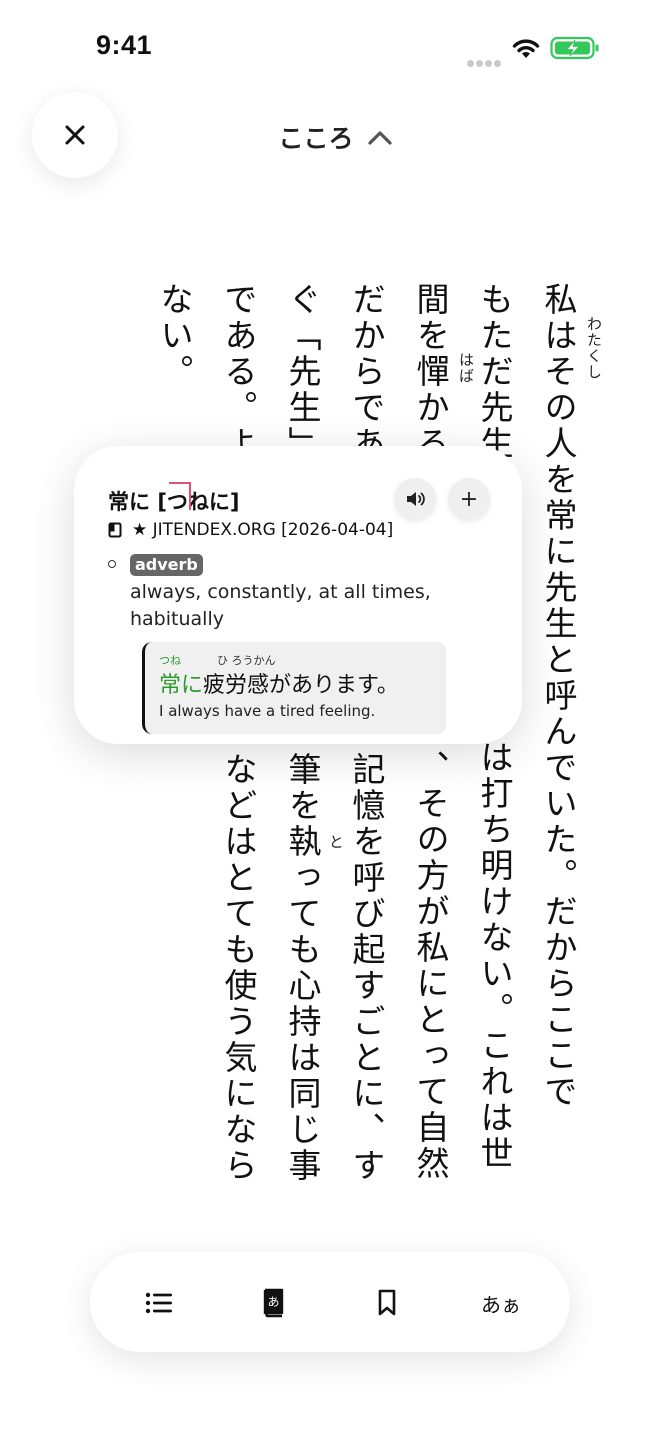  What do you see at coordinates (430, 966) in the screenshot?
I see `text-column-3-lower: 、その方が私にとって自然` at bounding box center [430, 966].